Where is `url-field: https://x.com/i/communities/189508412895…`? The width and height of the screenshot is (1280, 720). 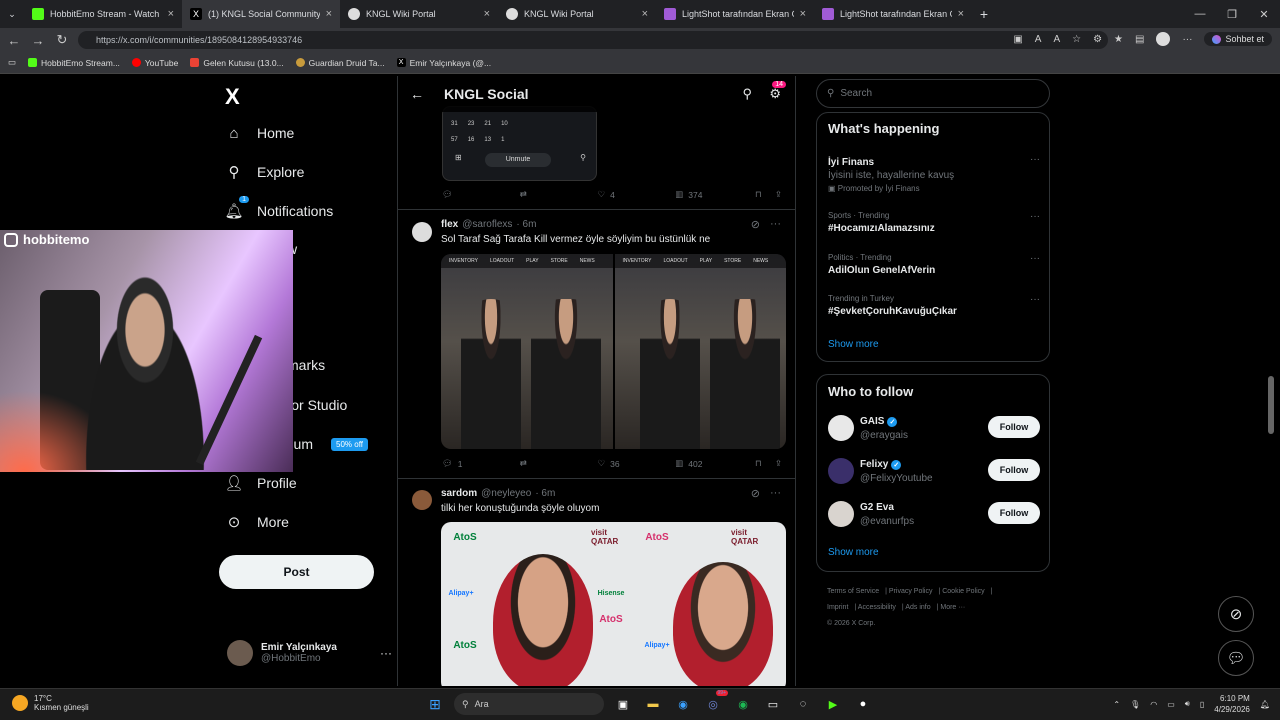 url-field: https://x.com/i/communities/189508412895… is located at coordinates (593, 40).